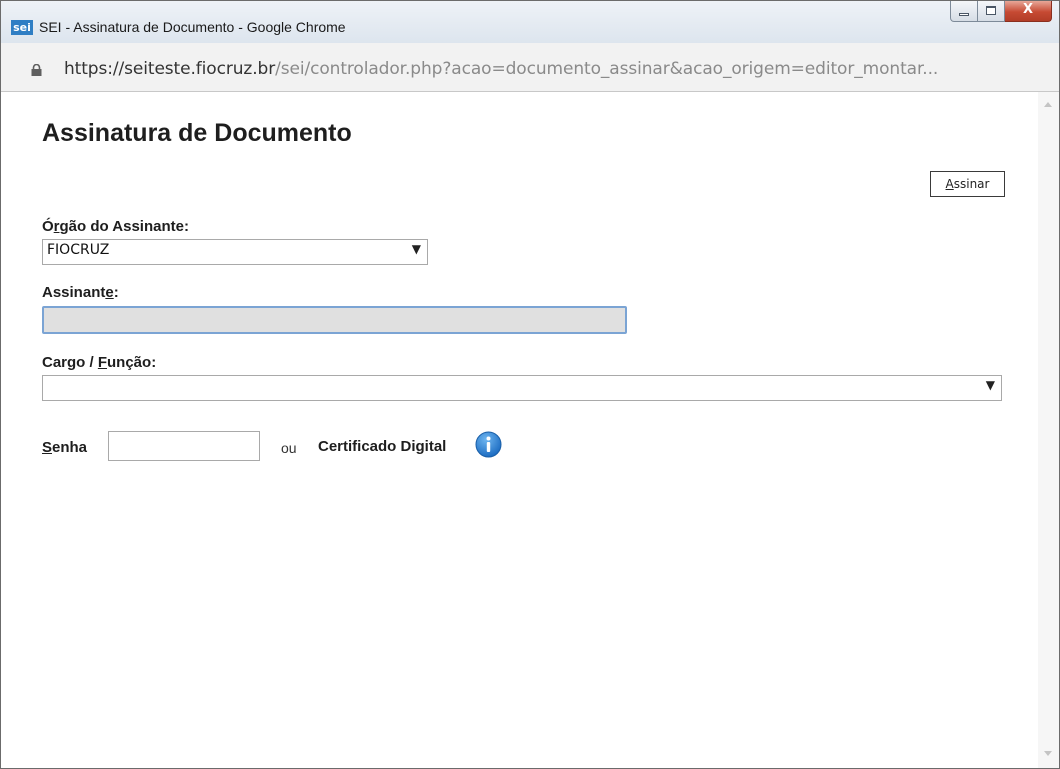 The height and width of the screenshot is (769, 1060). I want to click on senha-label-b: enha, so click(70, 447).